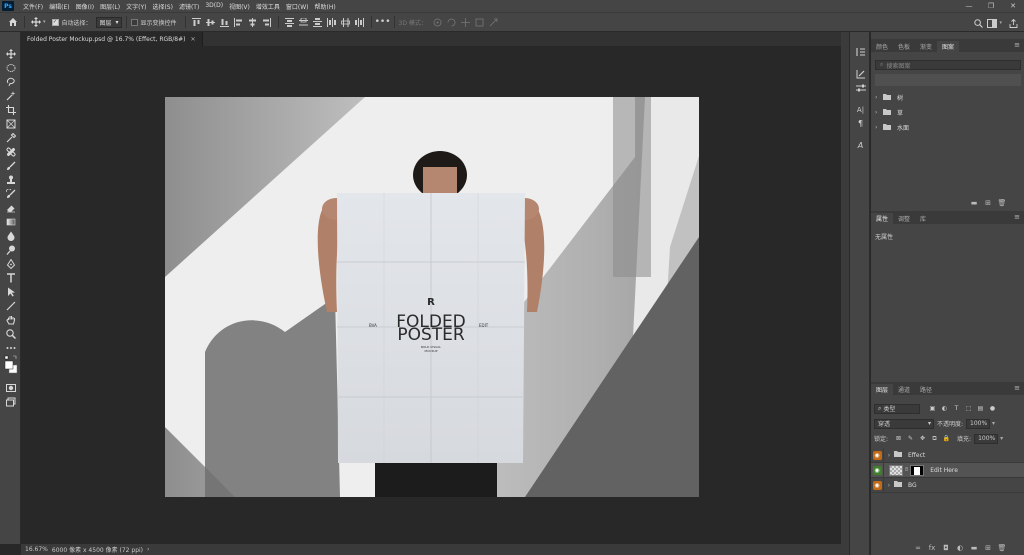 This screenshot has width=1024, height=555. I want to click on screen-mode-icon, so click(10, 402).